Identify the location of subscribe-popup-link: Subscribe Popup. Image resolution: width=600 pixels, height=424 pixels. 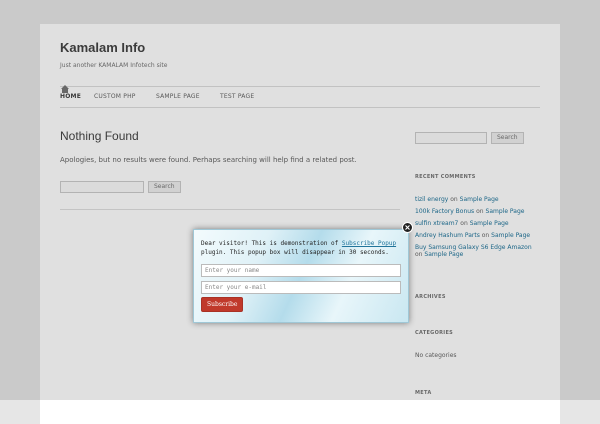
(369, 243).